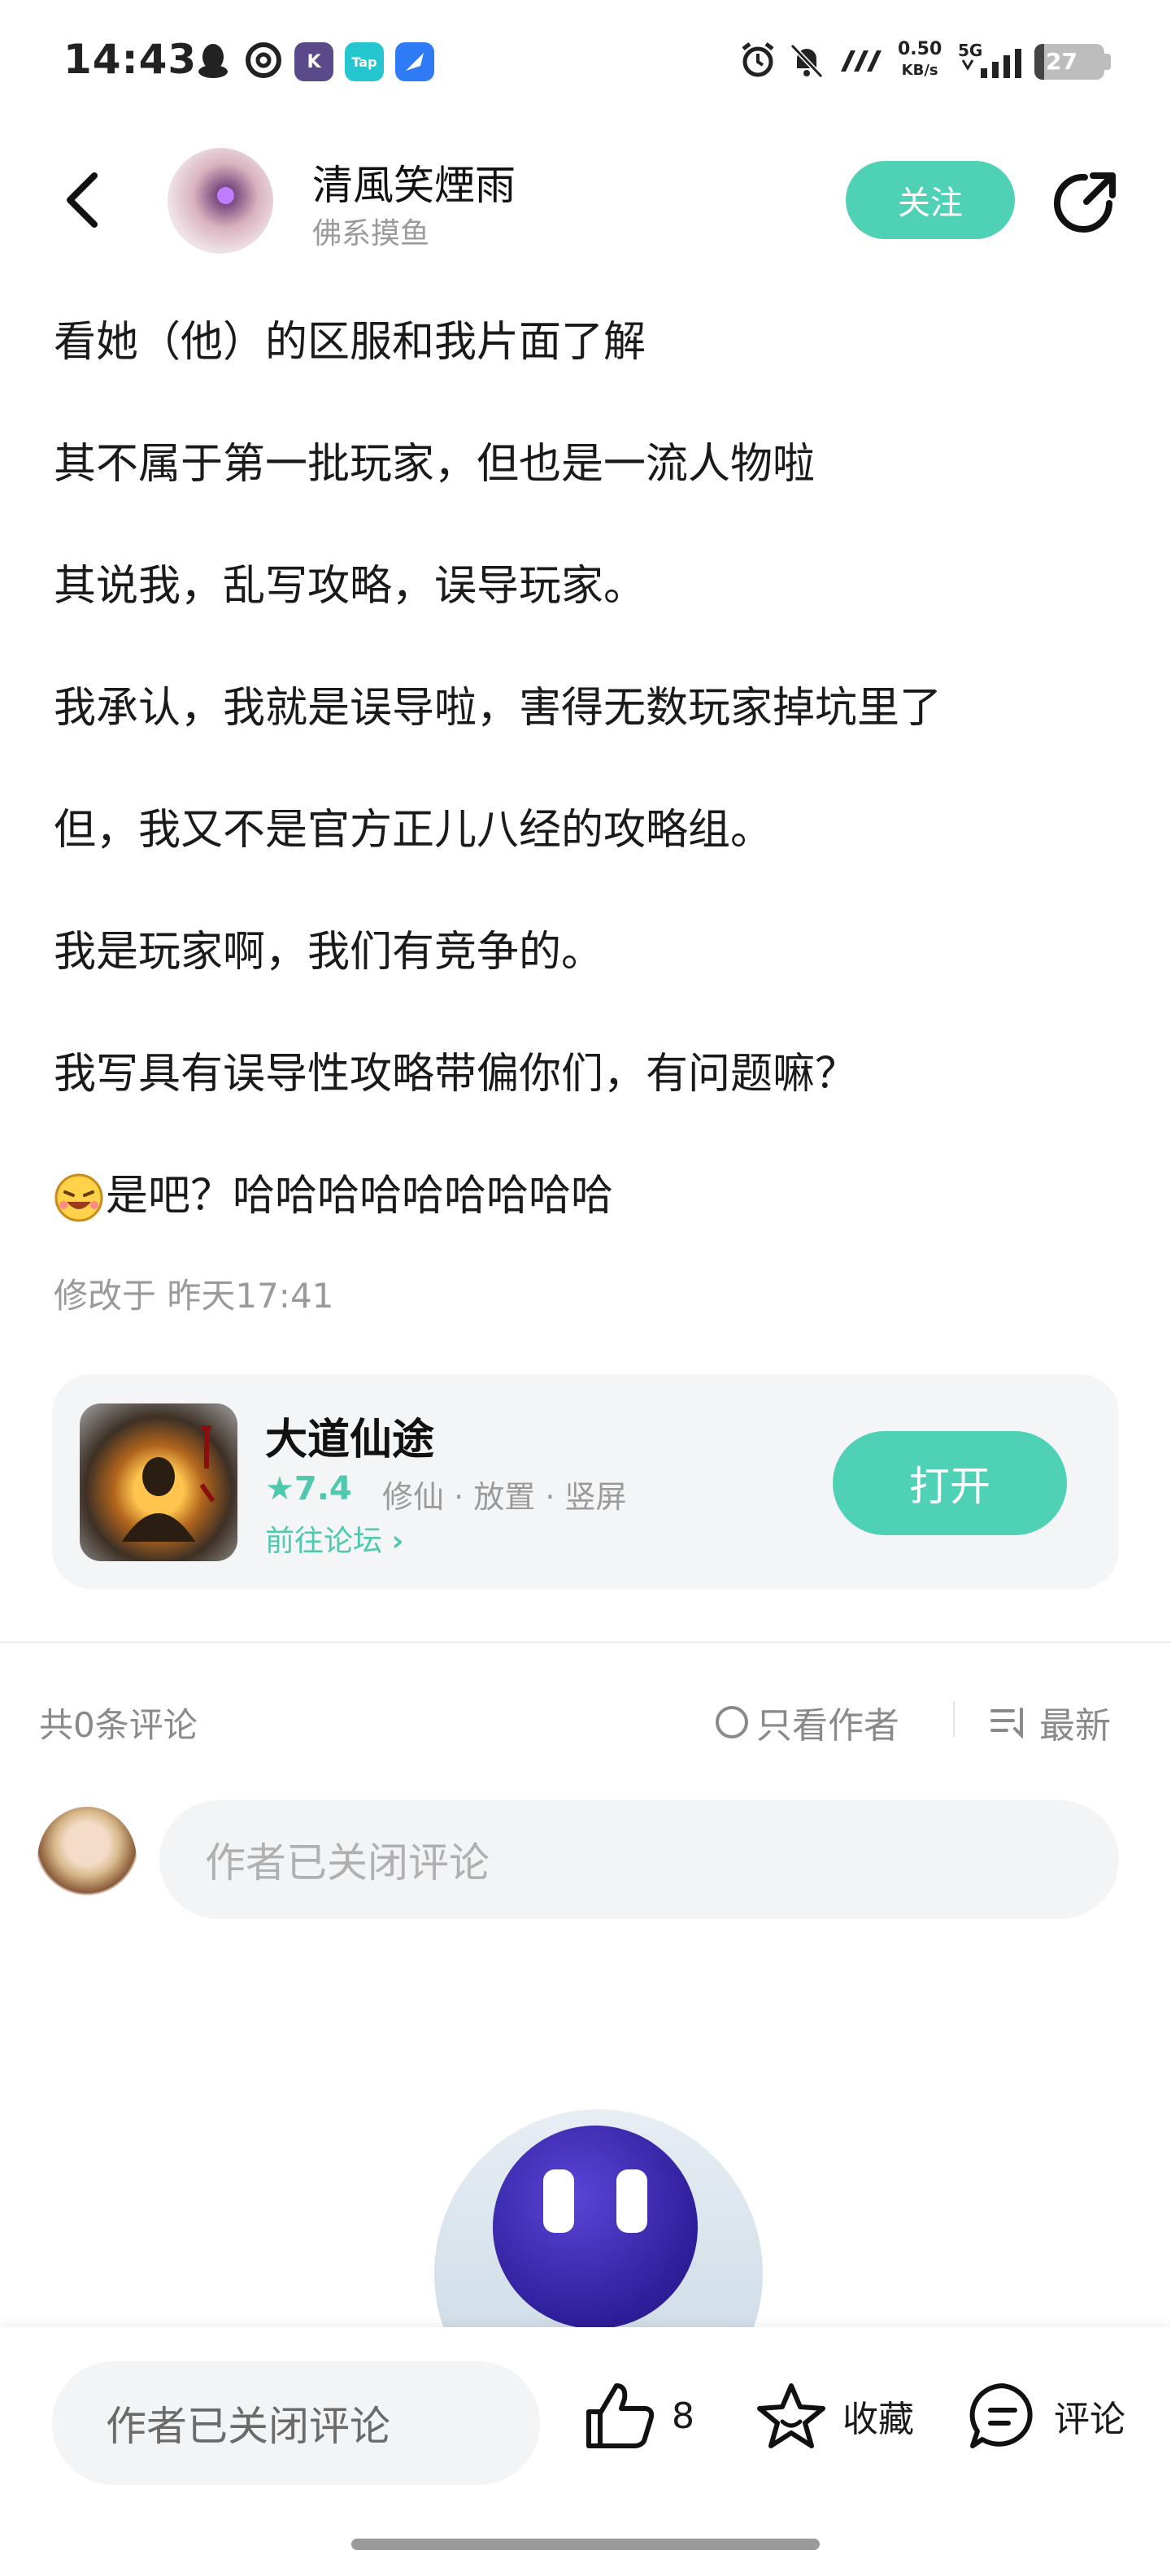 The width and height of the screenshot is (1171, 2576). Describe the element at coordinates (639, 1860) in the screenshot. I see `comment-input: 作者已关闭评论` at that location.